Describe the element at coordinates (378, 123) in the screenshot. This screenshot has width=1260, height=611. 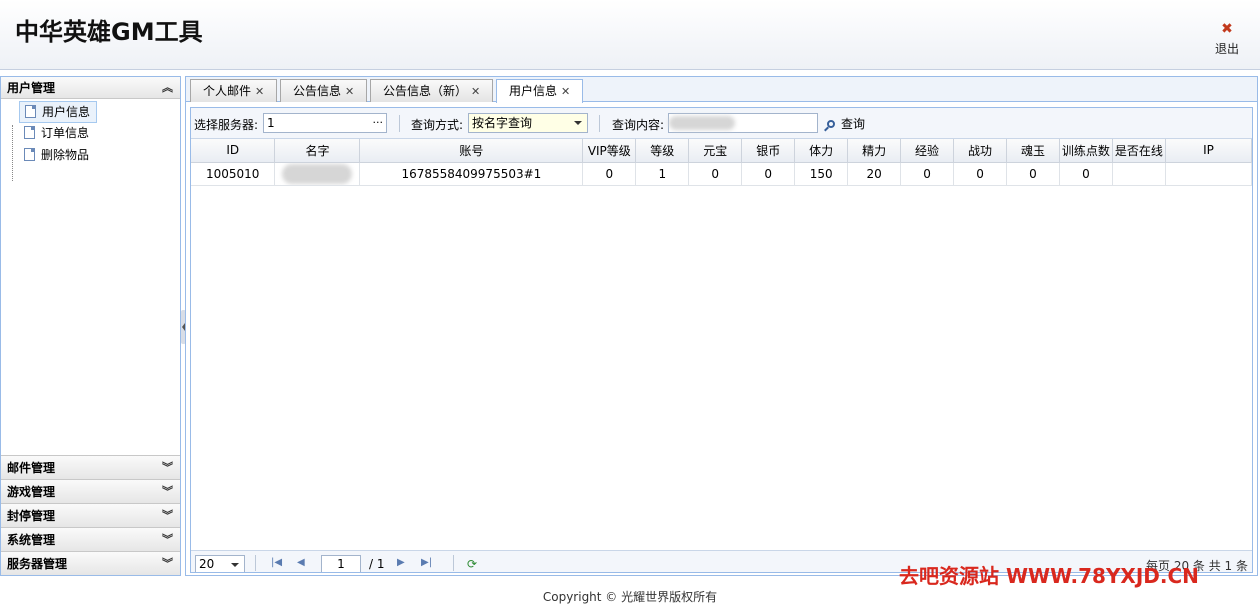
I see `ellipsis-icon: ···` at that location.